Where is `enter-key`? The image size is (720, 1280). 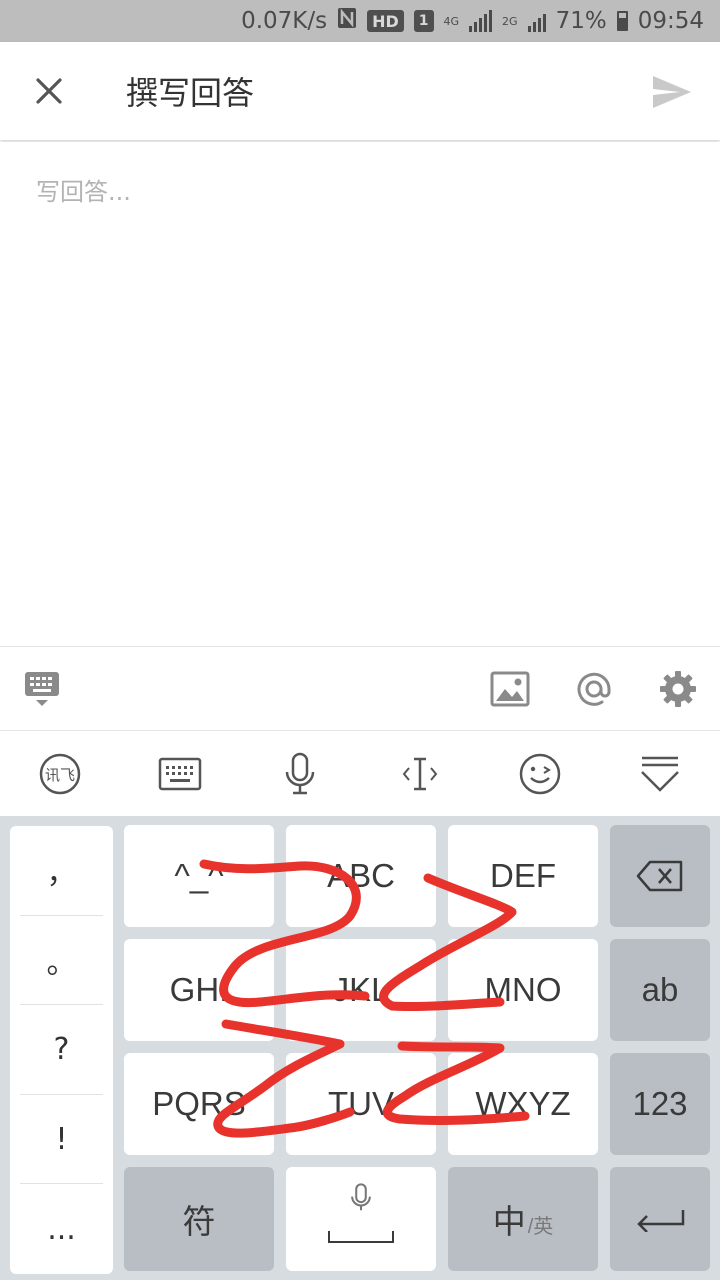 enter-key is located at coordinates (660, 1219).